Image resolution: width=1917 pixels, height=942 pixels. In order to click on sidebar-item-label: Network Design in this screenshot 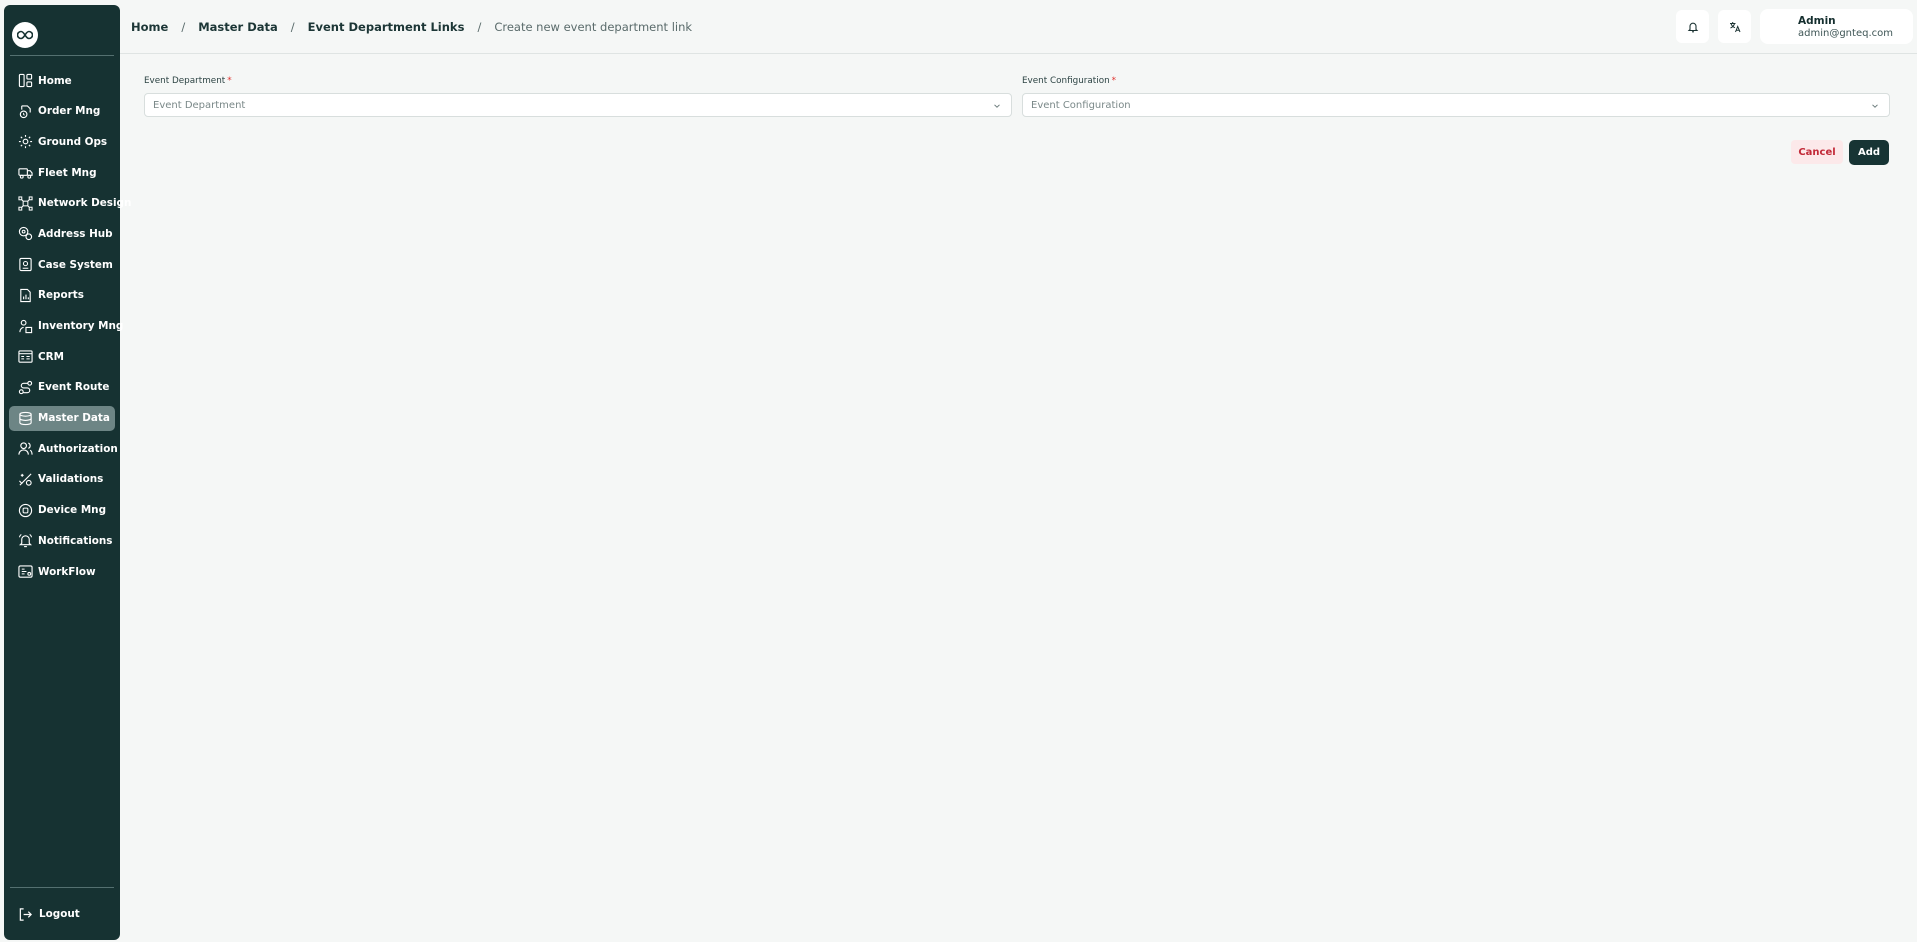, I will do `click(85, 203)`.